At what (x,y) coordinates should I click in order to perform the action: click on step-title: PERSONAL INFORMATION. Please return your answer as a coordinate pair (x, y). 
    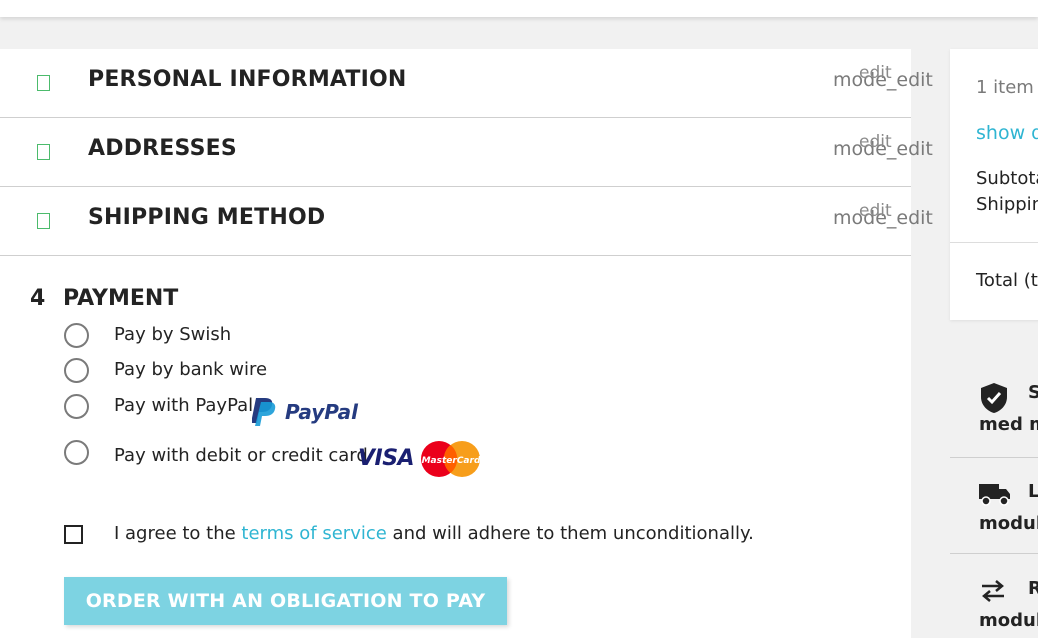
    Looking at the image, I should click on (247, 79).